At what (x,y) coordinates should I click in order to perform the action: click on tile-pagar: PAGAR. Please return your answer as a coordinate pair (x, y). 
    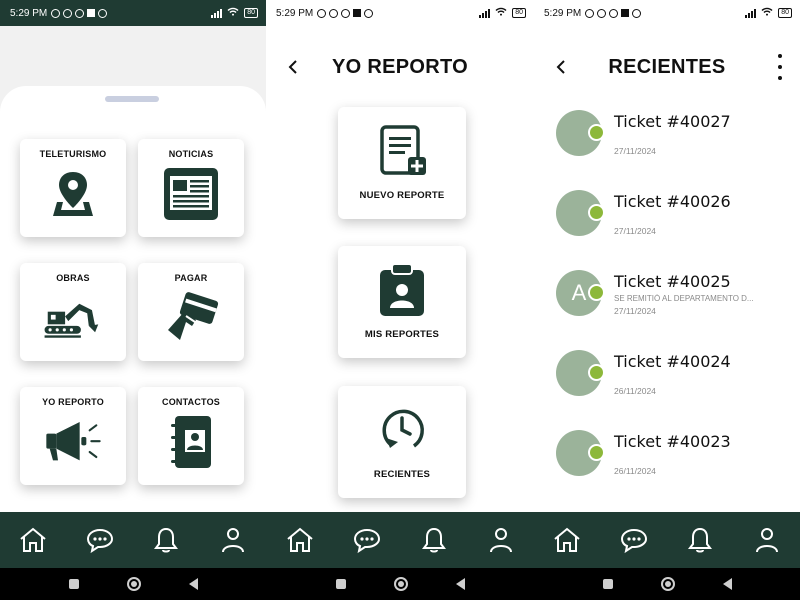
    Looking at the image, I should click on (191, 312).